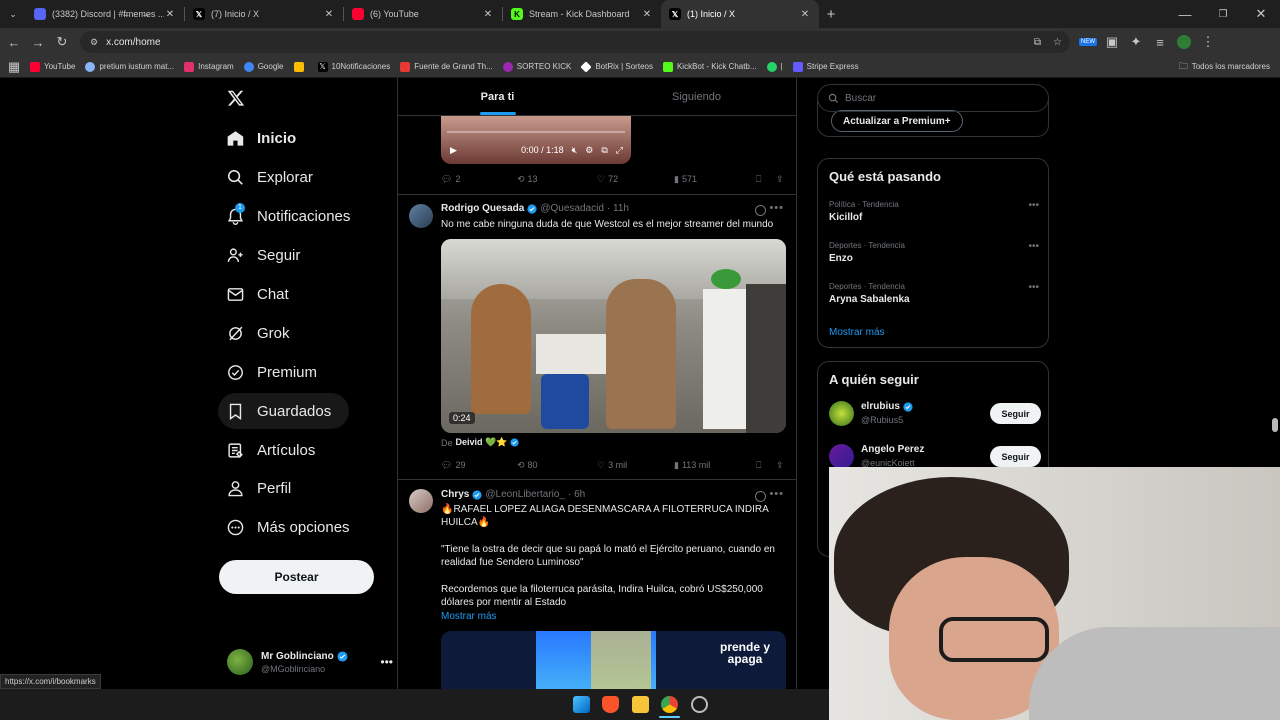  I want to click on bookmark-botrix: BotRix | Sorteos, so click(616, 66).